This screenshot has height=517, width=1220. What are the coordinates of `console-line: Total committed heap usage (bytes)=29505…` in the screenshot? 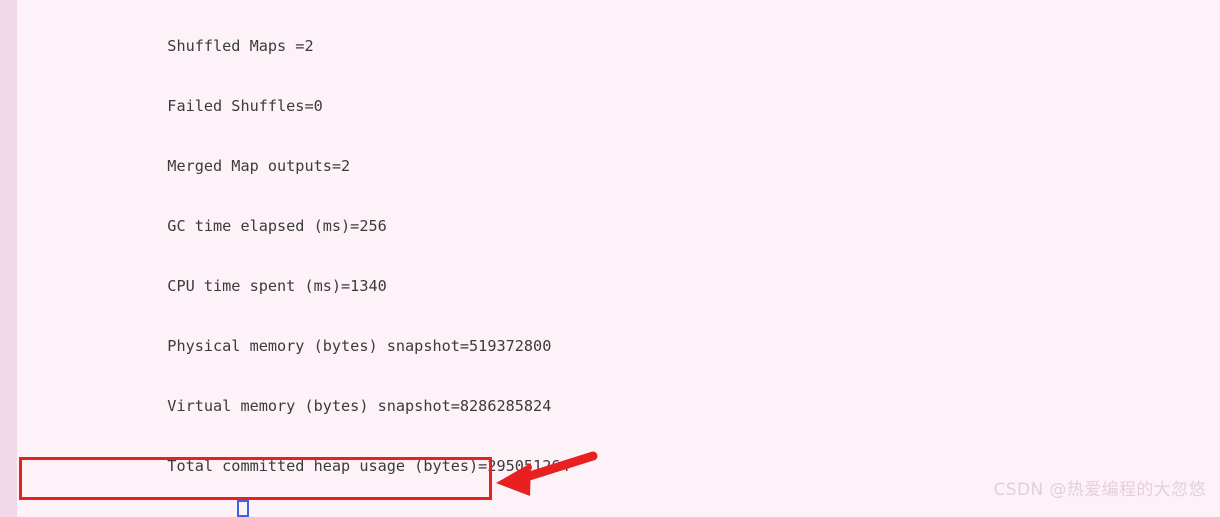 It's located at (295, 466).